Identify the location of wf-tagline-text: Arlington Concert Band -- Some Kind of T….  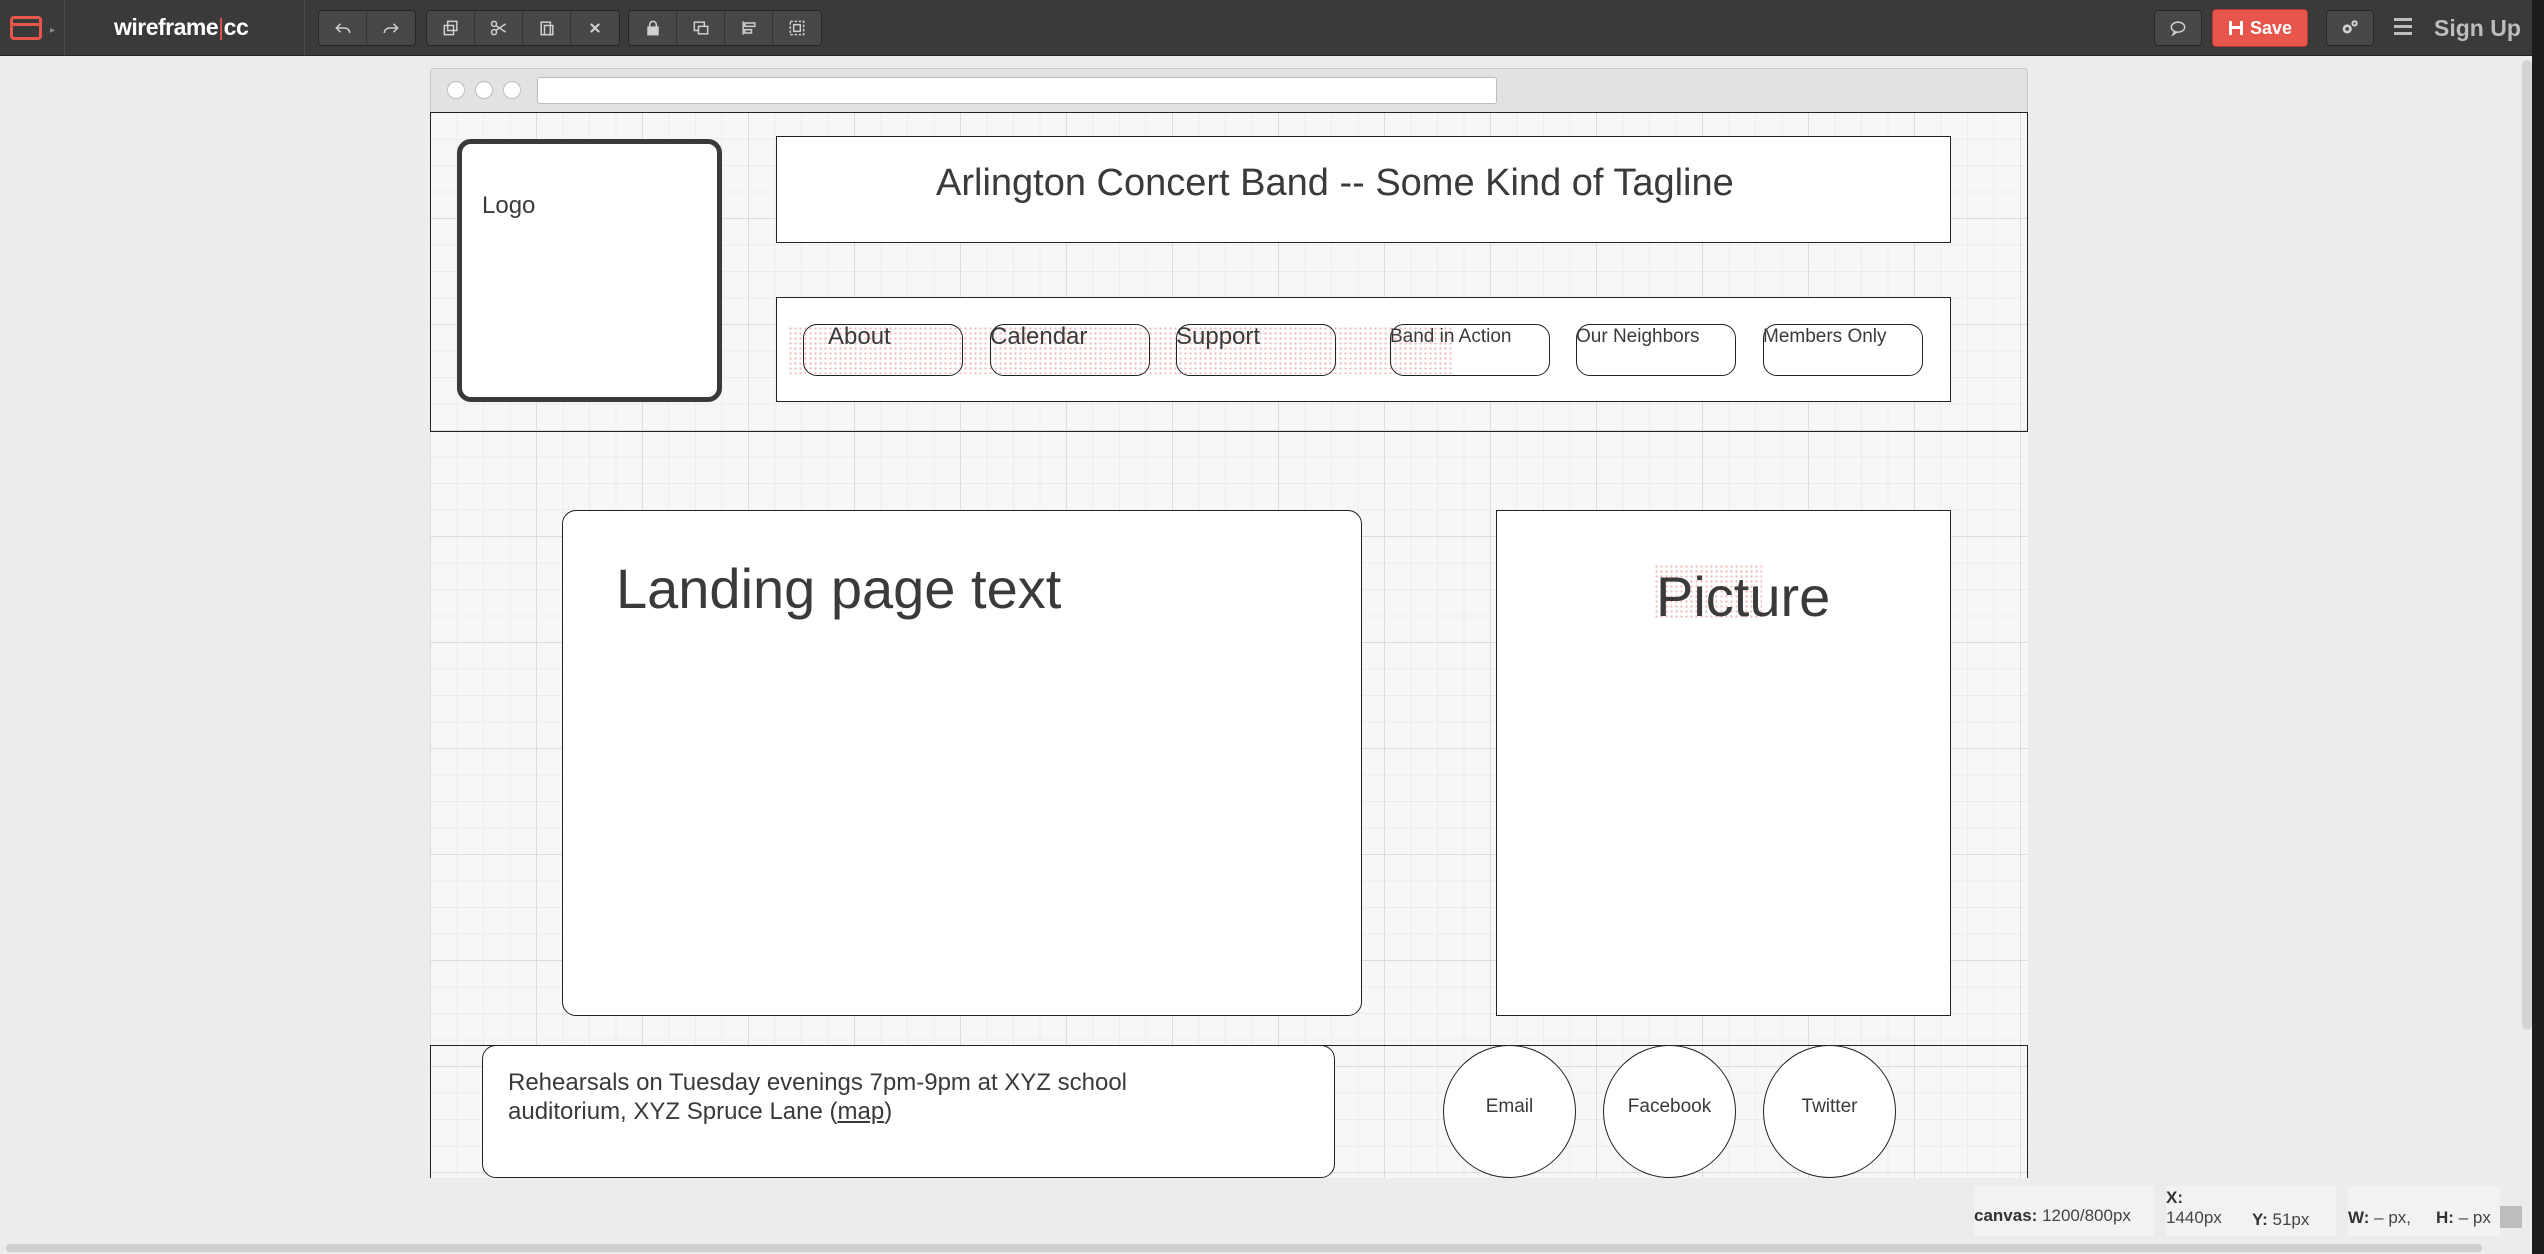
(1335, 183).